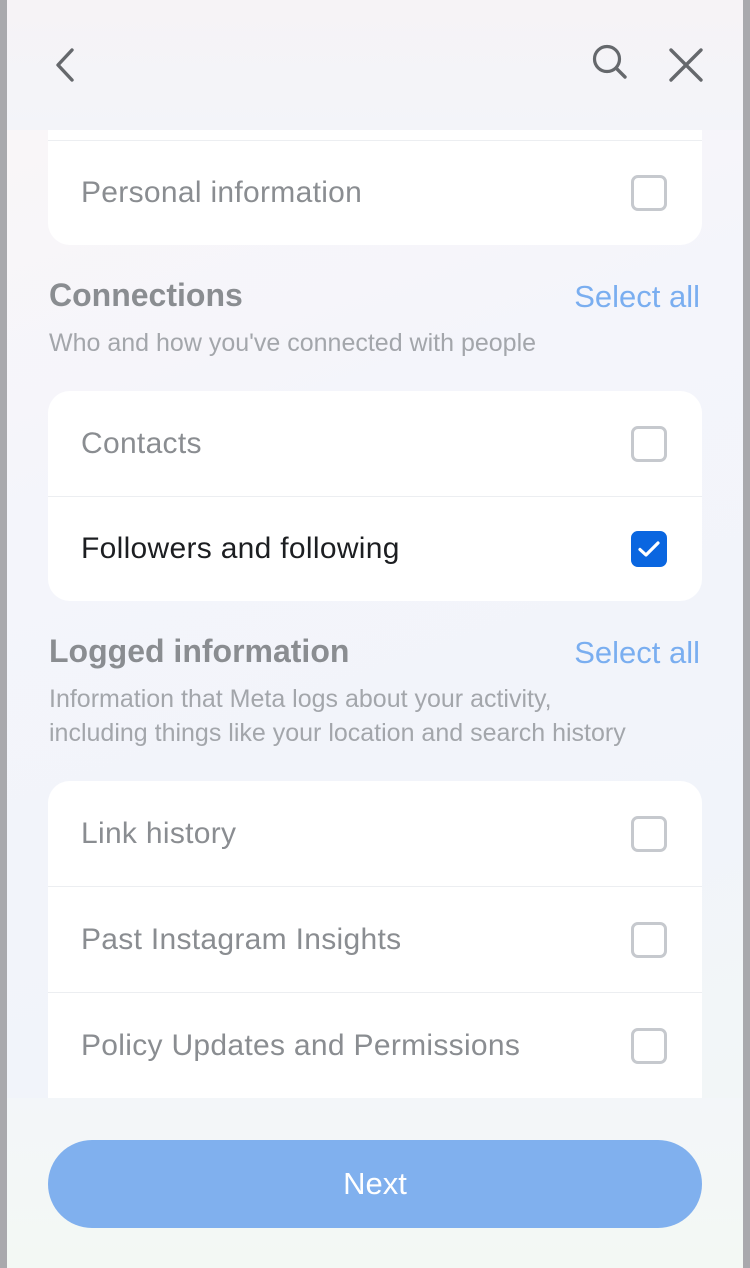  I want to click on list-item-link-history: Link history, so click(375, 833).